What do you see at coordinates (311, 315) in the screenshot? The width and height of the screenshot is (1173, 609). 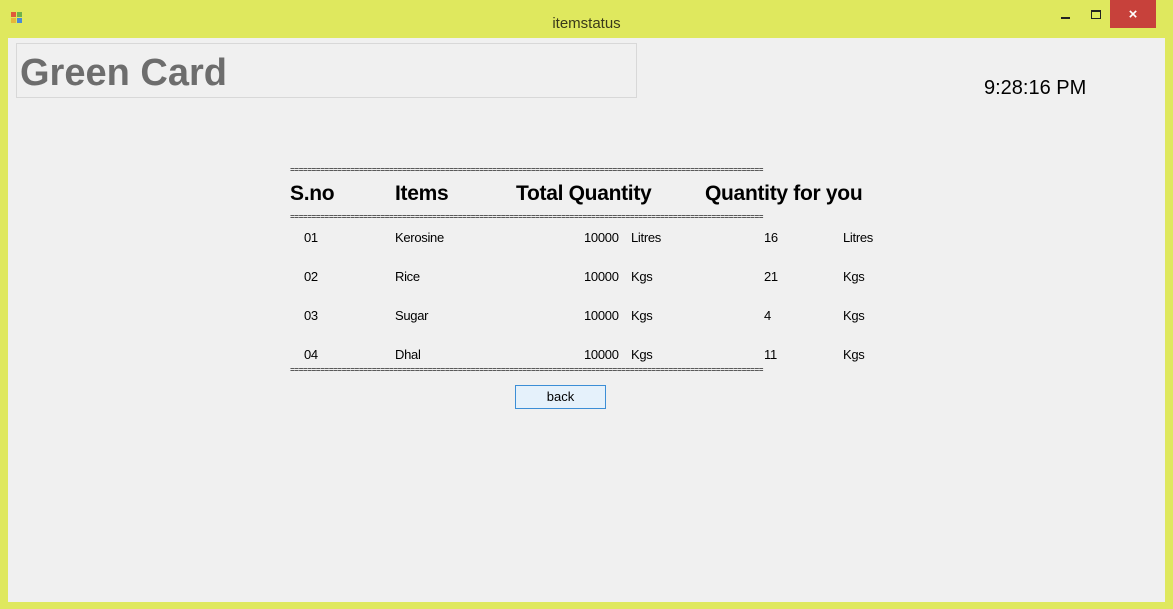 I see `row-sno: 03` at bounding box center [311, 315].